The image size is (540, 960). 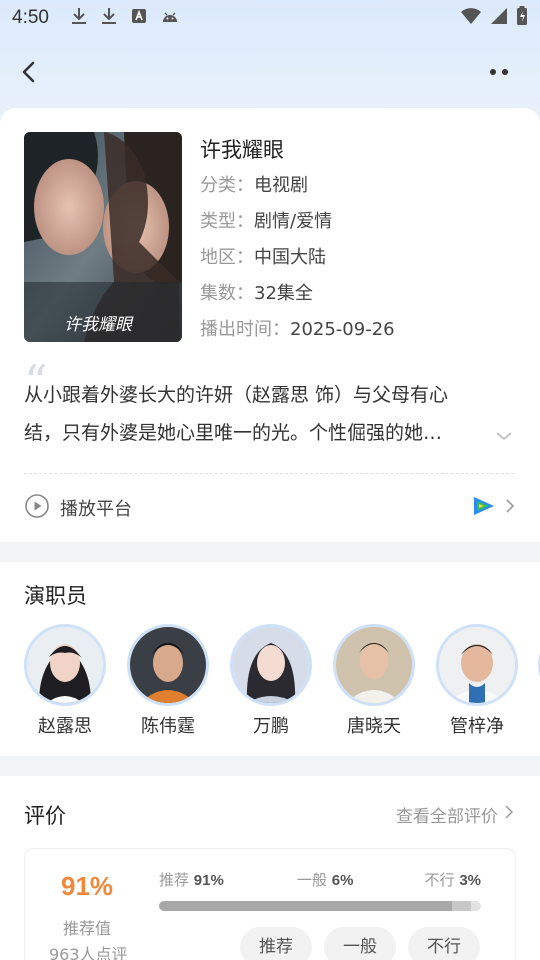 I want to click on more-dots-icon, so click(x=499, y=72).